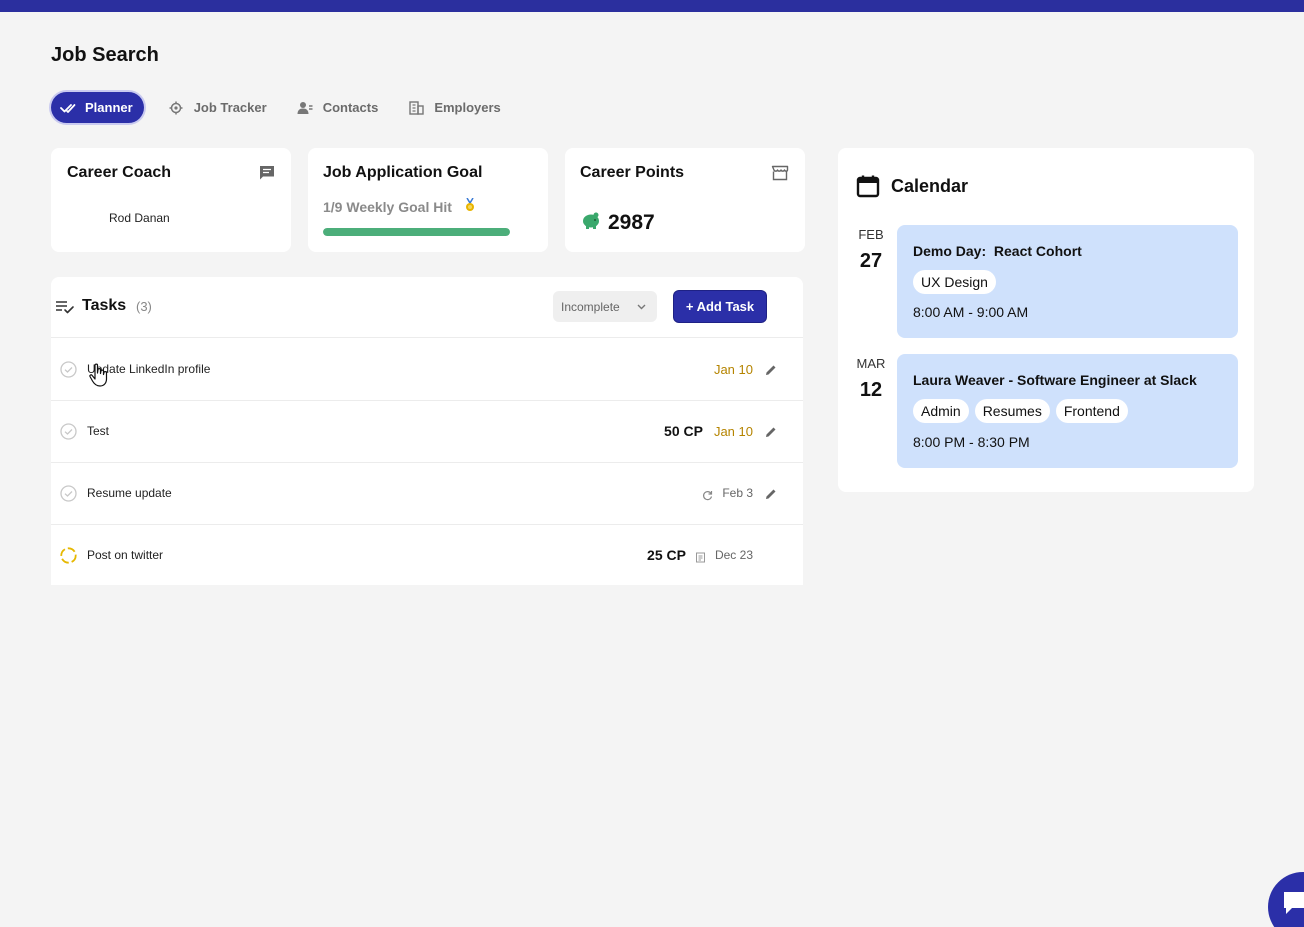 The image size is (1304, 927). What do you see at coordinates (403, 172) in the screenshot?
I see `goal-title: Job Application Goal` at bounding box center [403, 172].